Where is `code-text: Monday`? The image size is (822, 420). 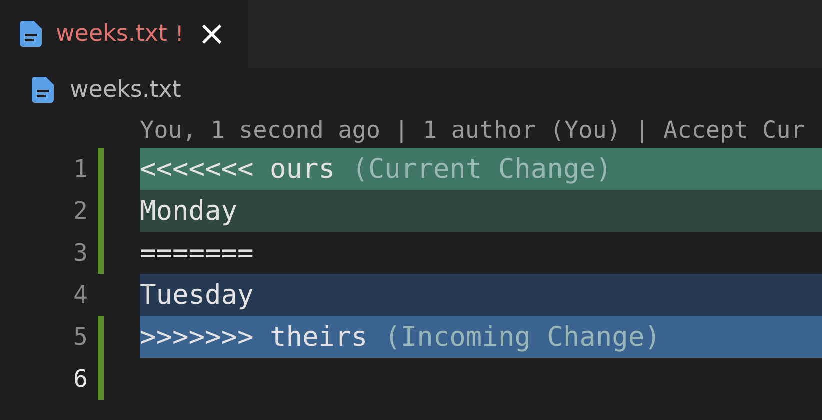 code-text: Monday is located at coordinates (189, 211).